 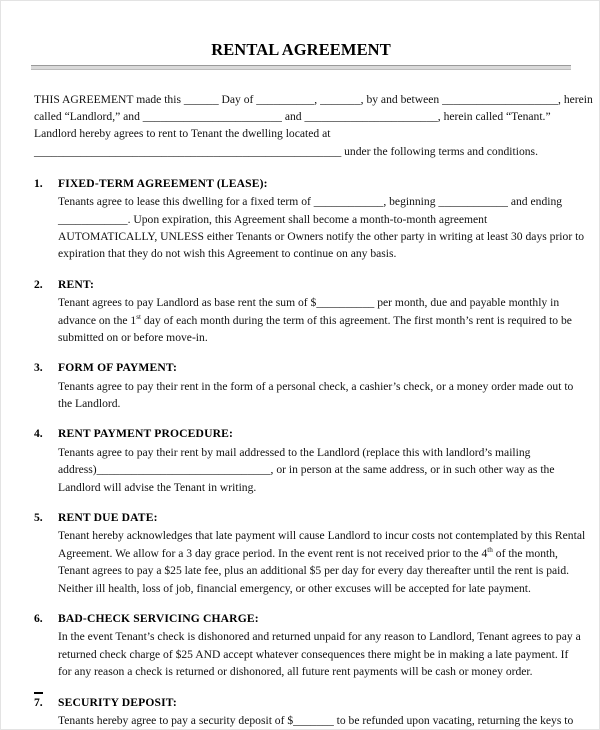 What do you see at coordinates (38, 518) in the screenshot?
I see `section-number: 5.` at bounding box center [38, 518].